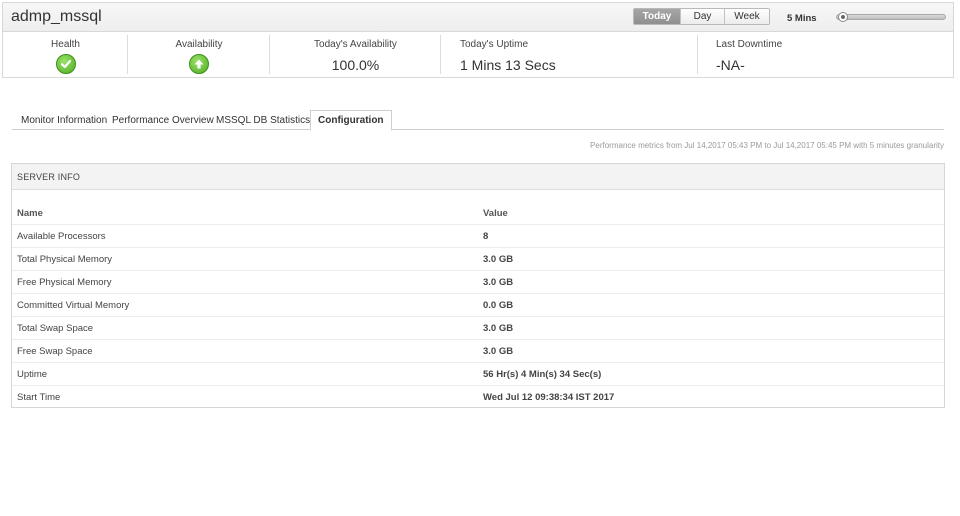 The image size is (960, 516). What do you see at coordinates (498, 305) in the screenshot?
I see `row-value: 0.0 GB` at bounding box center [498, 305].